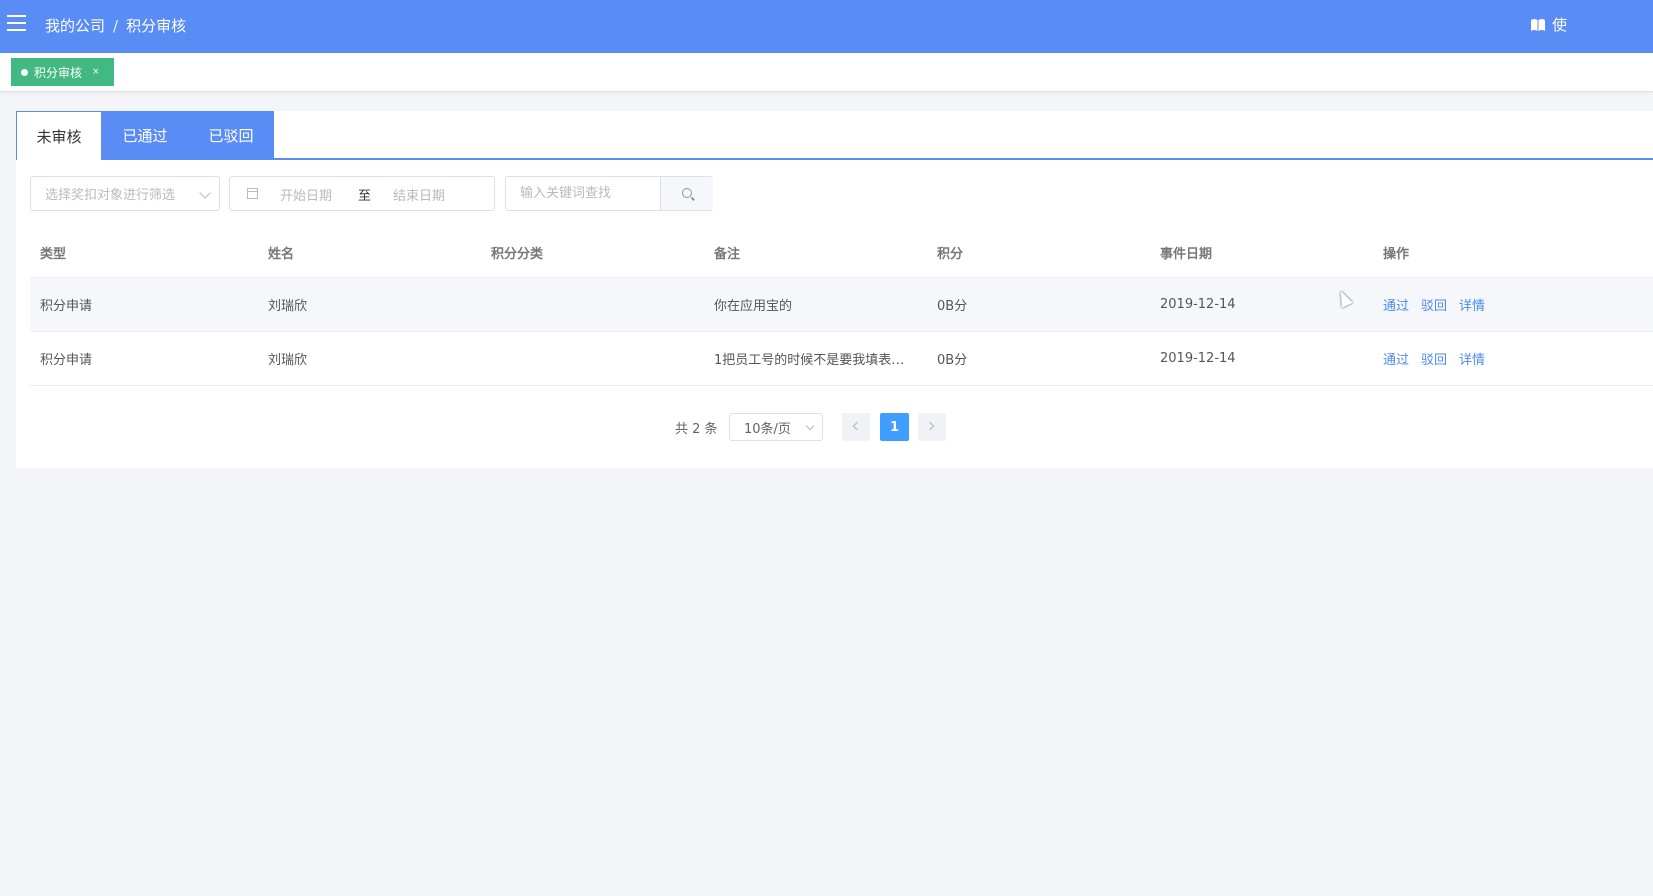  I want to click on prev-page-button, so click(856, 427).